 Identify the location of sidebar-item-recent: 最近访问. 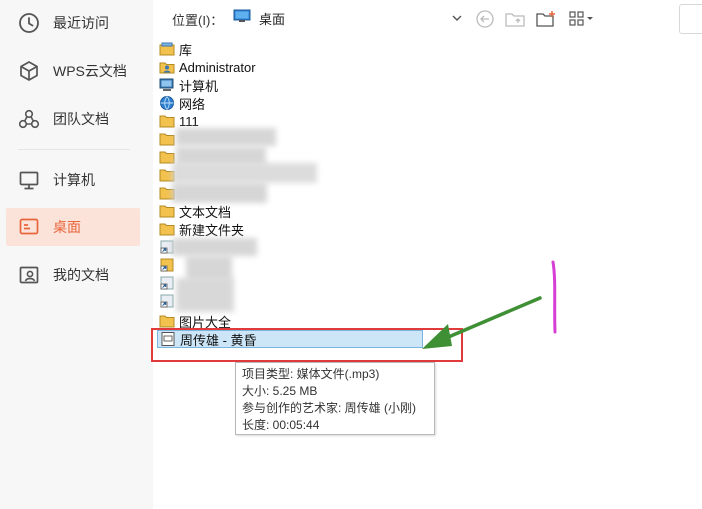
(73, 23).